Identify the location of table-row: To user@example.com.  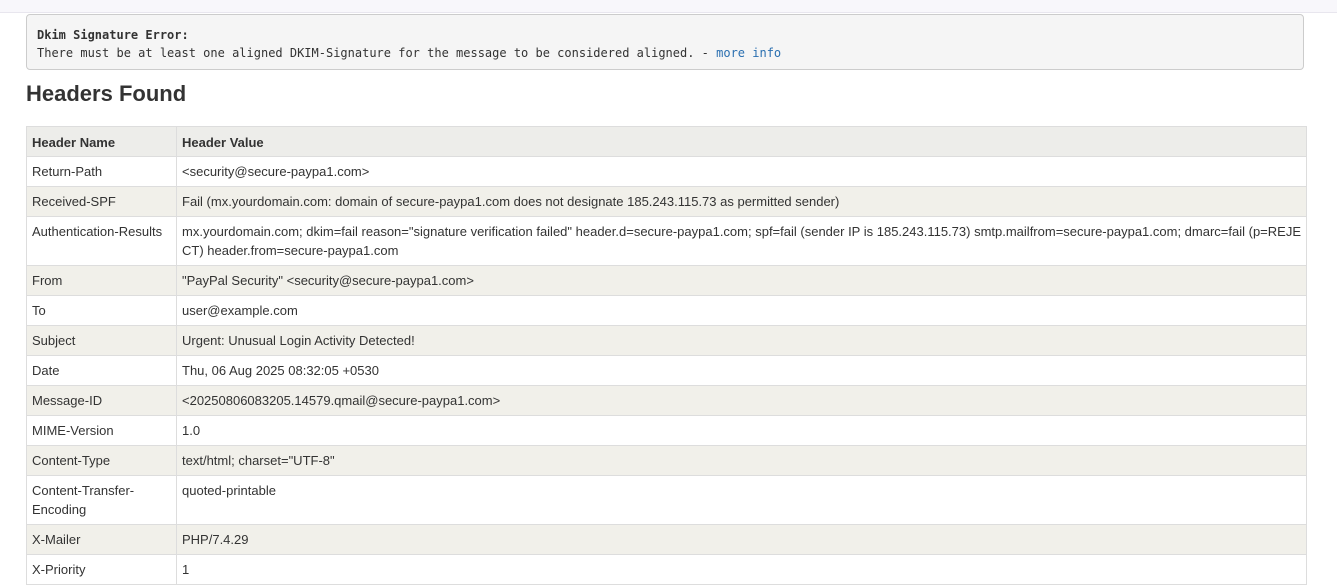
(666, 310).